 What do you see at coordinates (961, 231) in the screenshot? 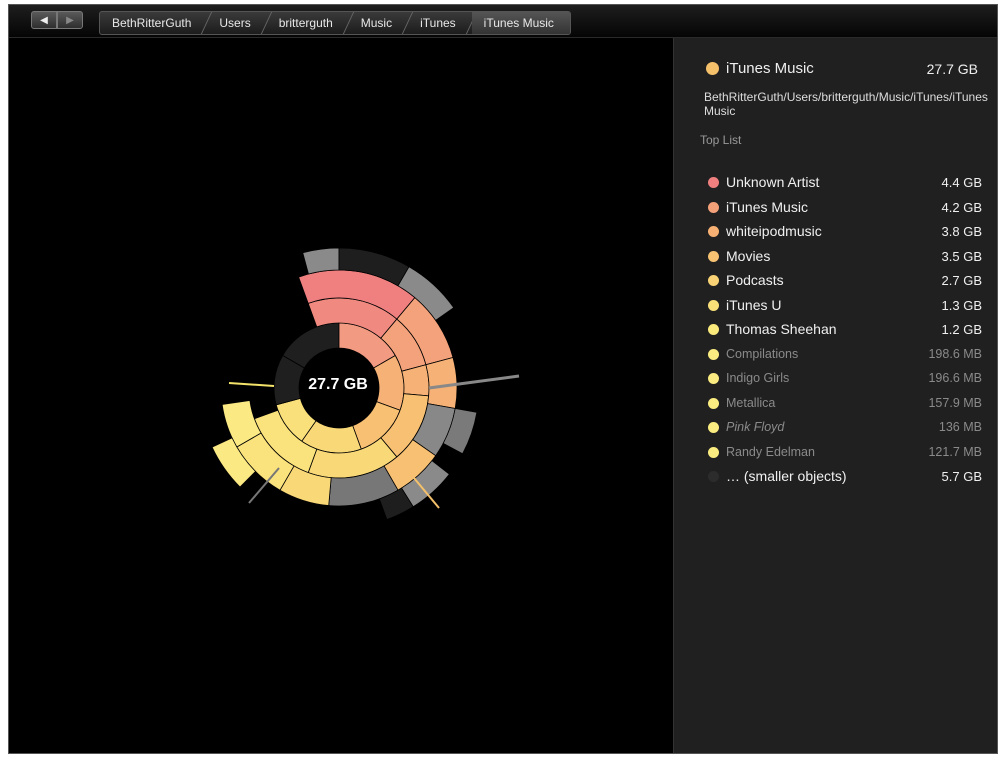
I see `item-size: 3.8 GB` at bounding box center [961, 231].